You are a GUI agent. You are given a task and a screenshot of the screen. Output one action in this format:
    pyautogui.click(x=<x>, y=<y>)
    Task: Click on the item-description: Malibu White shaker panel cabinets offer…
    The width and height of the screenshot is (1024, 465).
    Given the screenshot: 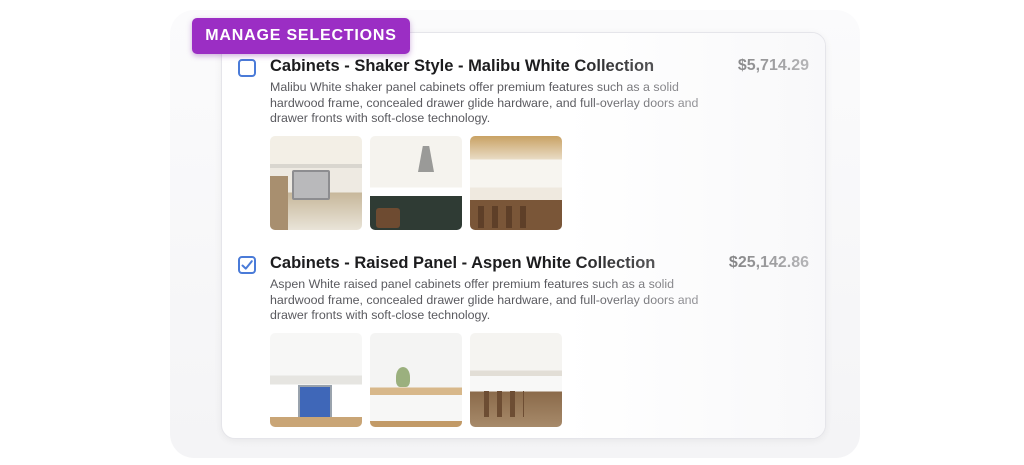 What is the action you would take?
    pyautogui.click(x=484, y=102)
    